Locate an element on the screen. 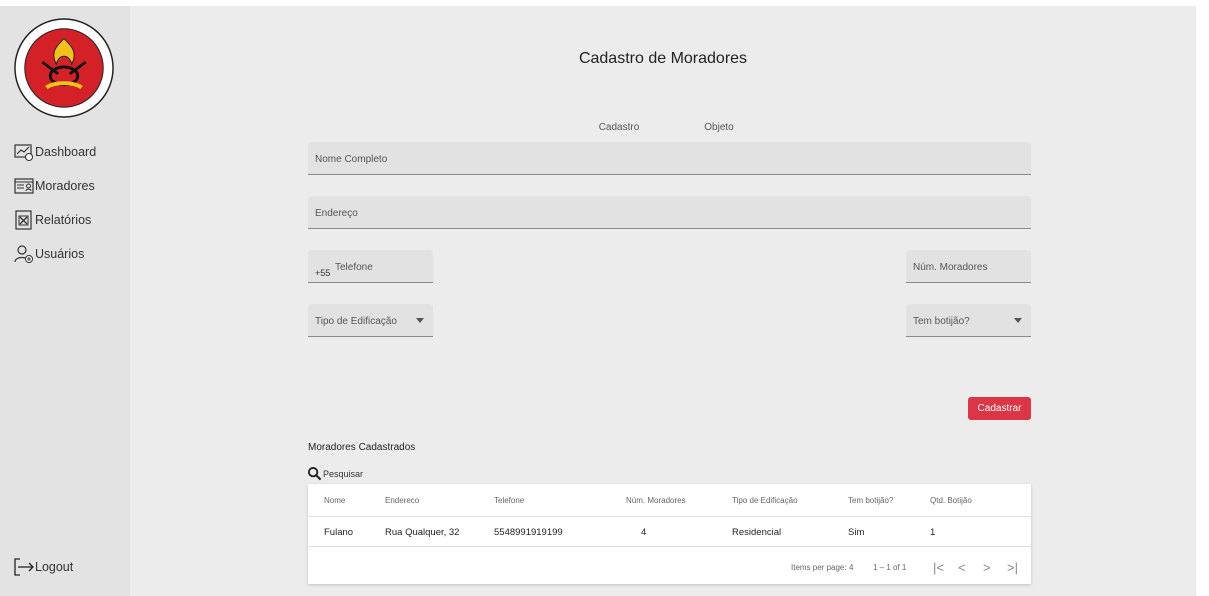 The width and height of the screenshot is (1209, 596). sidebar-item-relatorios: Relatórios is located at coordinates (52, 220).